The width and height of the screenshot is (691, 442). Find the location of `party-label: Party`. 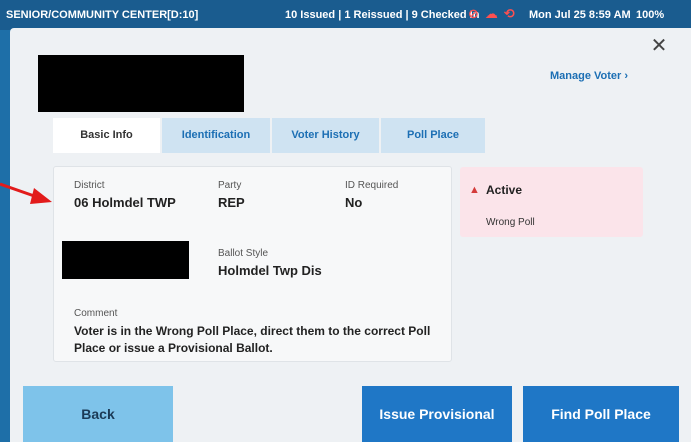

party-label: Party is located at coordinates (230, 185).